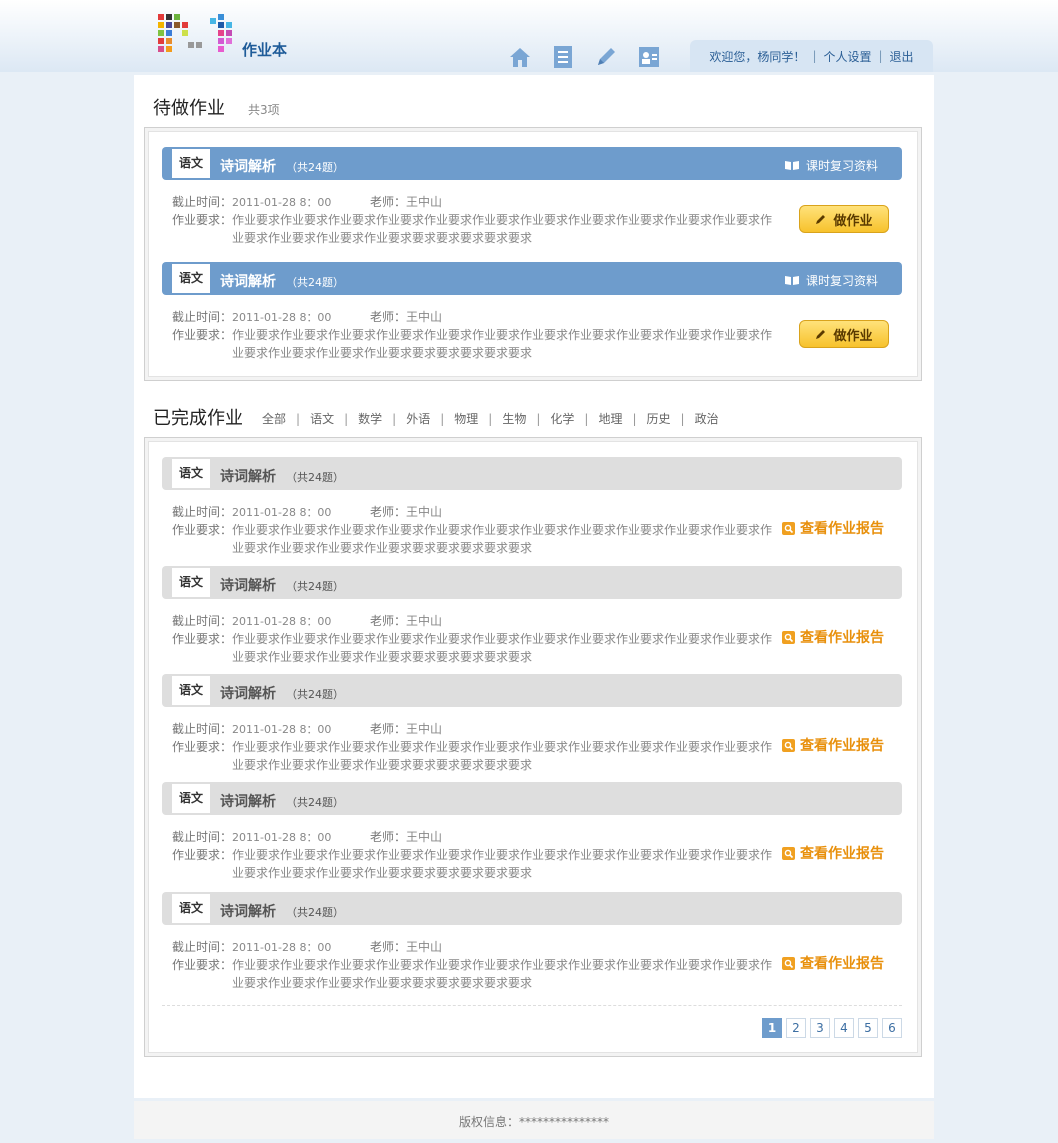  Describe the element at coordinates (853, 336) in the screenshot. I see `do-homework-label: 做作业` at that location.